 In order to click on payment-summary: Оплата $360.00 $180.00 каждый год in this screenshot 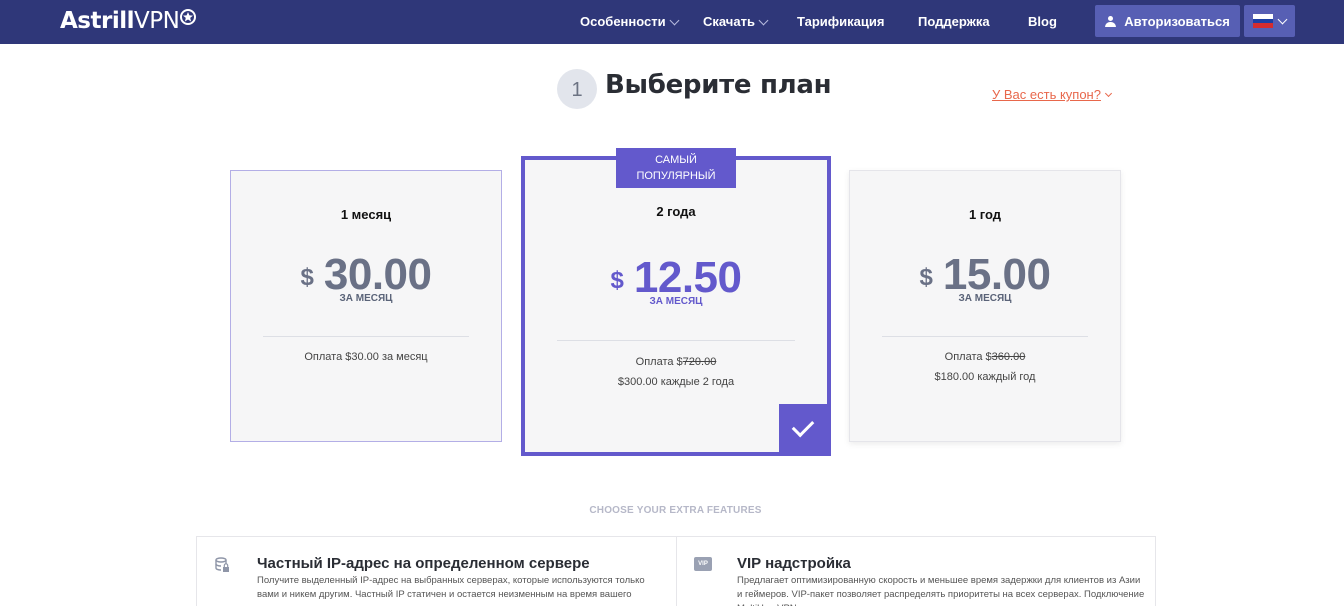, I will do `click(985, 367)`.